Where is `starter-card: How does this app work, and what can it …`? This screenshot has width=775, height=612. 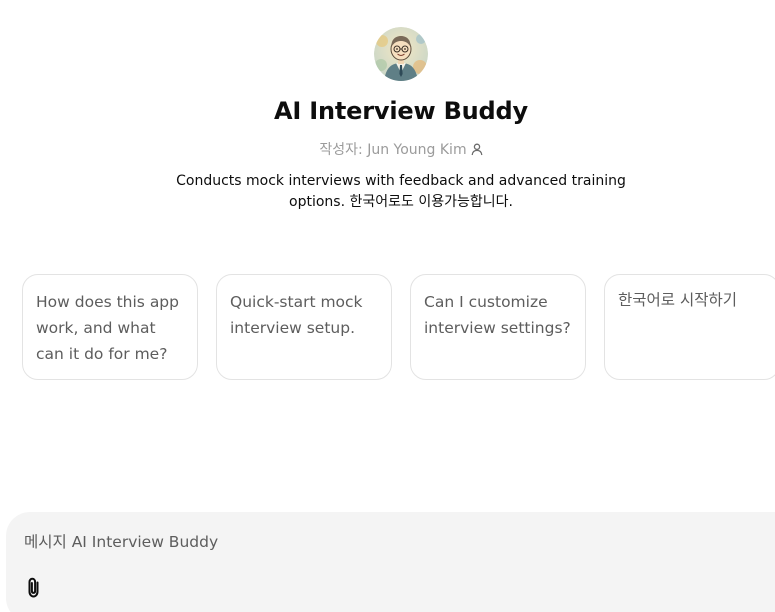
starter-card: How does this app work, and what can it … is located at coordinates (110, 327).